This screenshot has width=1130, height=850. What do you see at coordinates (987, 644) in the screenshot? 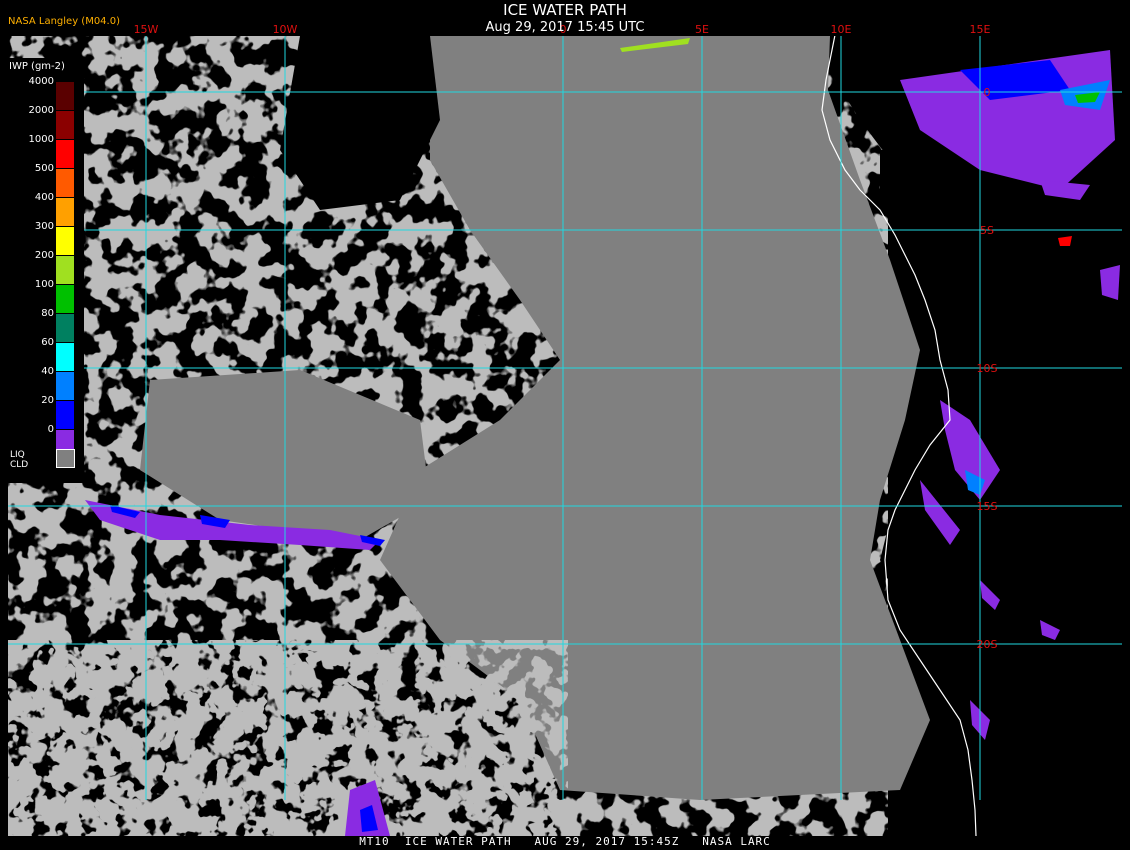
I see `parallel-label: 20S` at bounding box center [987, 644].